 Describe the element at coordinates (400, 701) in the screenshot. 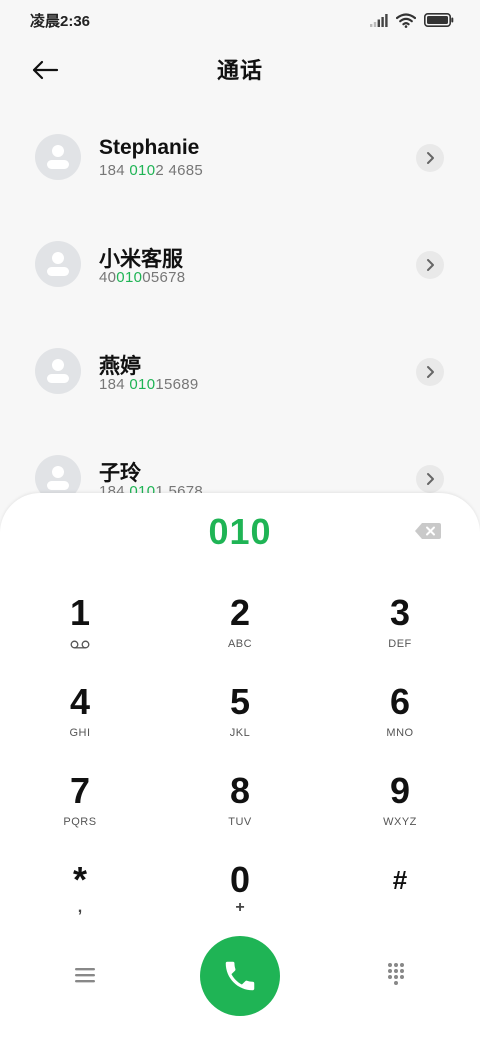

I see `key-digit: 6` at that location.